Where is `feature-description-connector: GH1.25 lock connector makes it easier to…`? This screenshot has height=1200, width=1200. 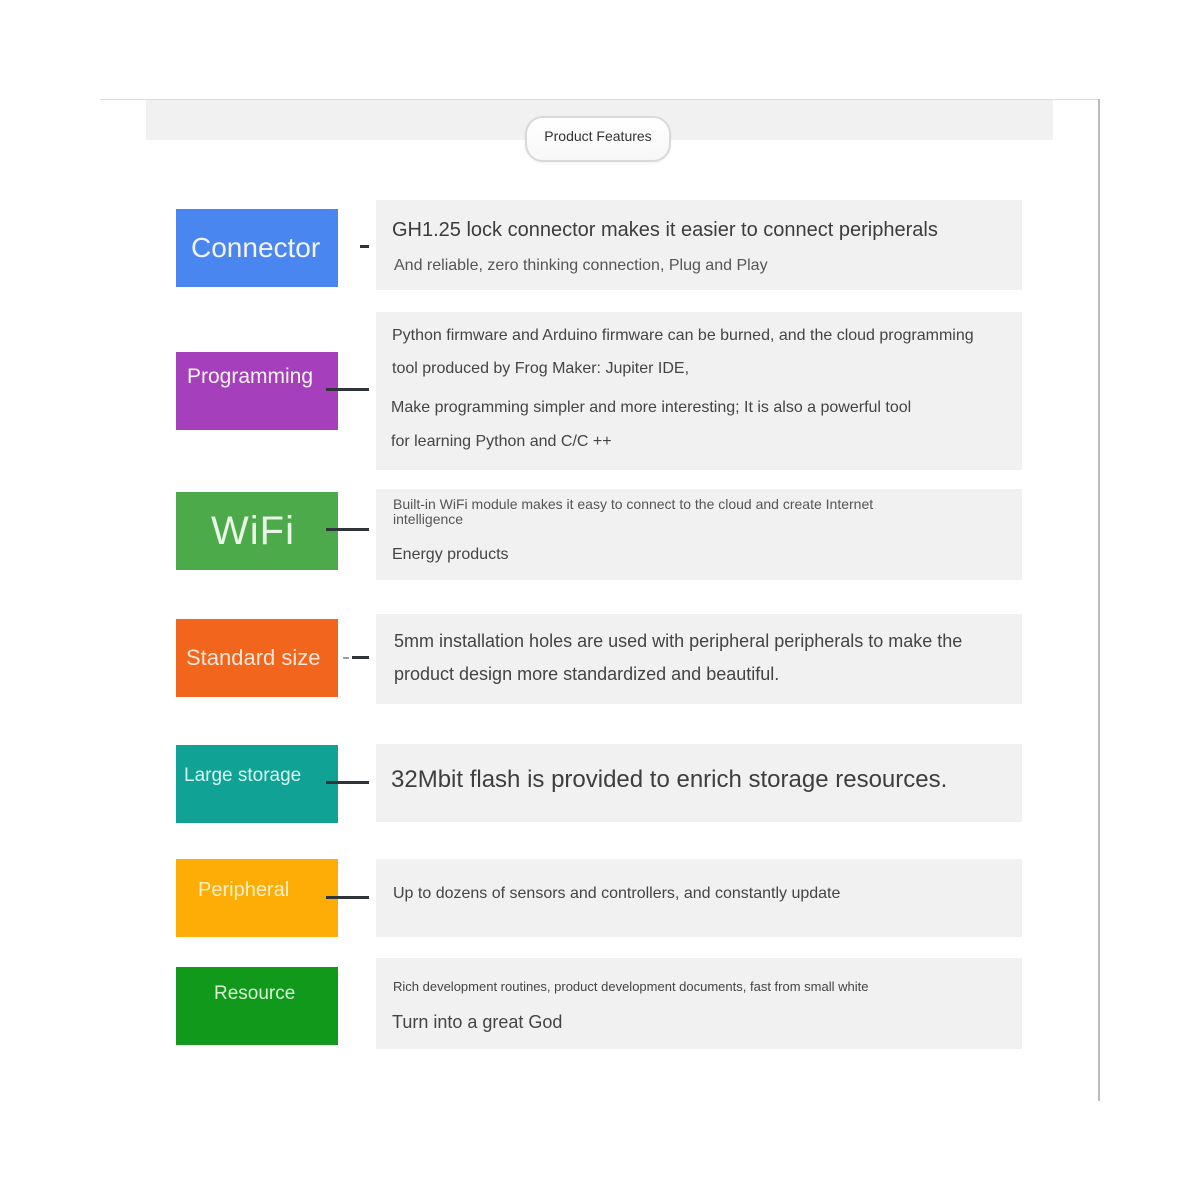
feature-description-connector: GH1.25 lock connector makes it easier to… is located at coordinates (699, 245).